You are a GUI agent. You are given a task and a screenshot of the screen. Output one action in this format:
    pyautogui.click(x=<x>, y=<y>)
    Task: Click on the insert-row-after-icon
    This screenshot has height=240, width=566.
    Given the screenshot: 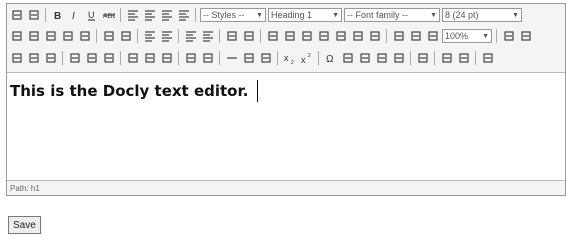 What is the action you would take?
    pyautogui.click(x=91, y=58)
    